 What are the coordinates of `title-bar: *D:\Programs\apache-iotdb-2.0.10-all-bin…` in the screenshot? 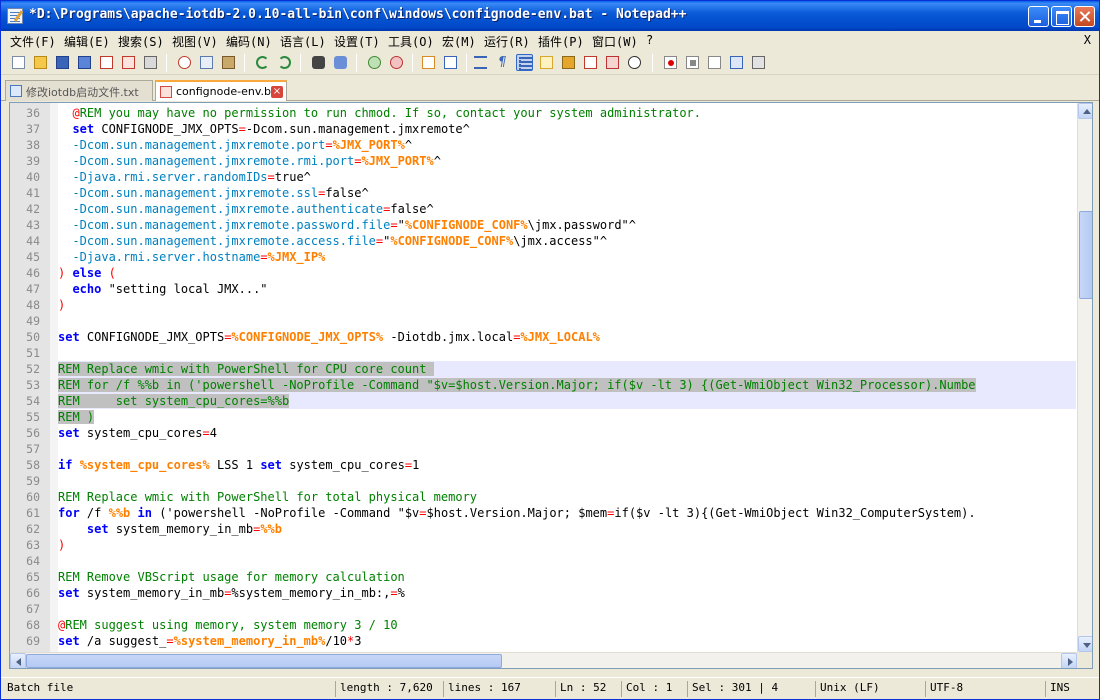 It's located at (550, 16).